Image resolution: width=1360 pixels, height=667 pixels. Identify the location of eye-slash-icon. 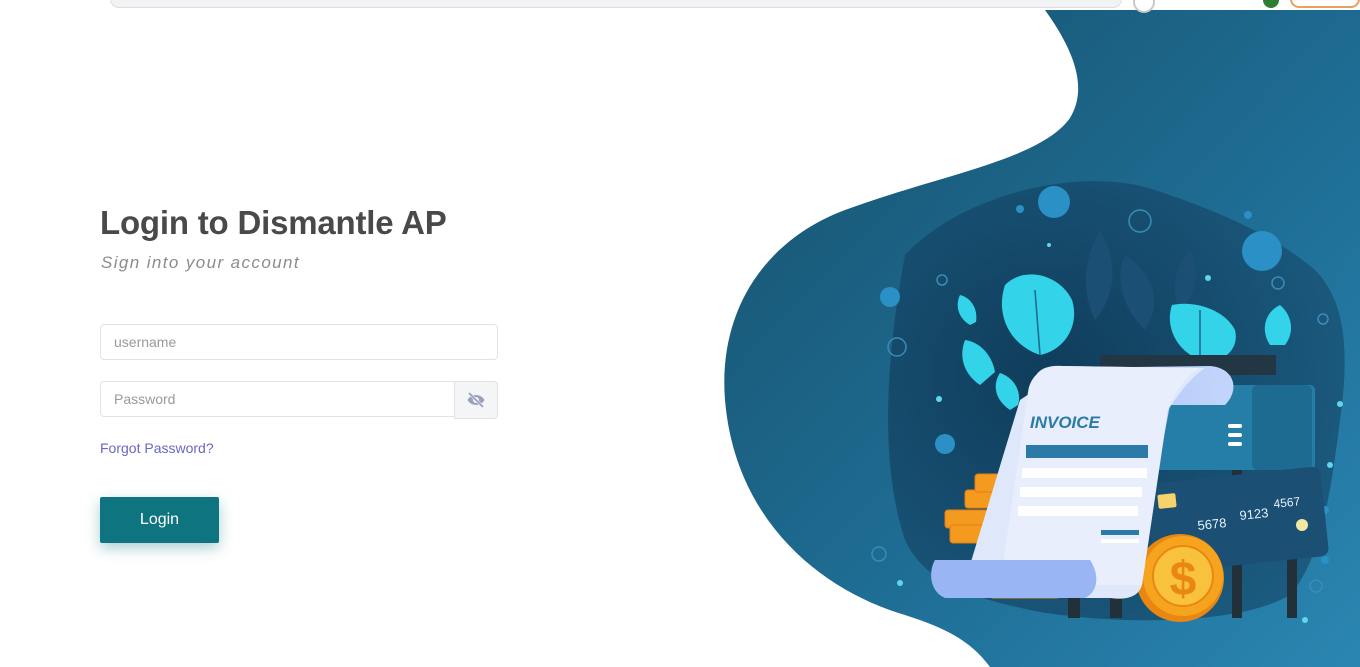
(476, 400).